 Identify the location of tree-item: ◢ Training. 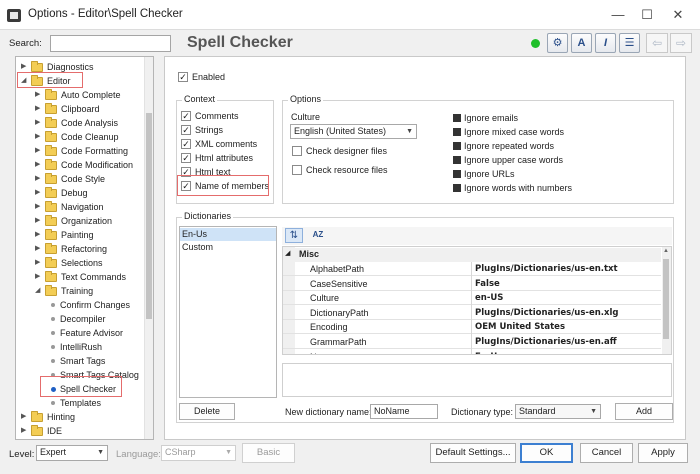
(80, 291).